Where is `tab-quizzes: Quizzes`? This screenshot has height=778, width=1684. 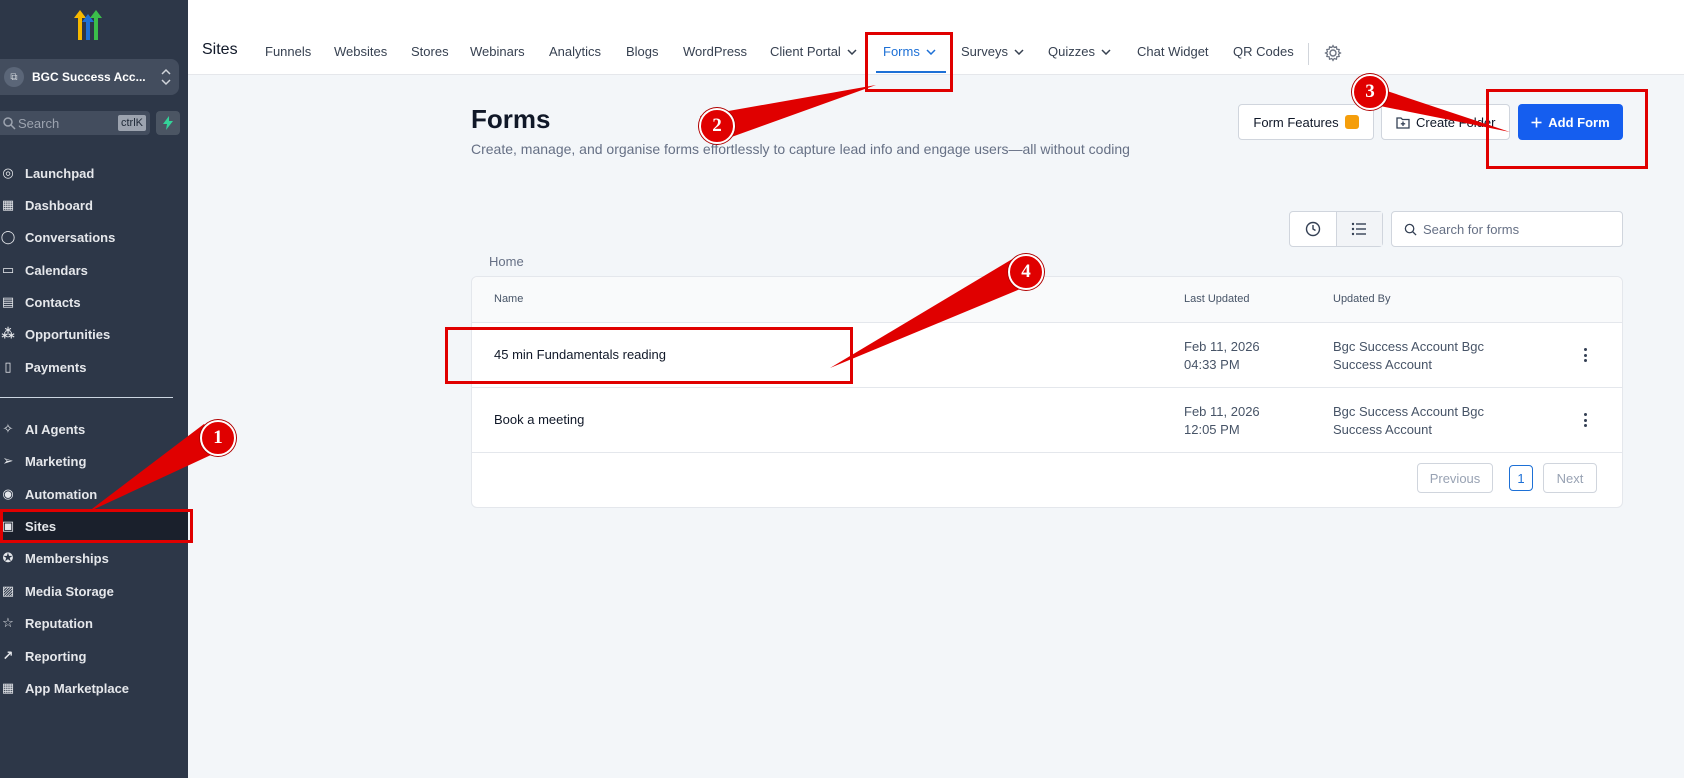
tab-quizzes: Quizzes is located at coordinates (1079, 51).